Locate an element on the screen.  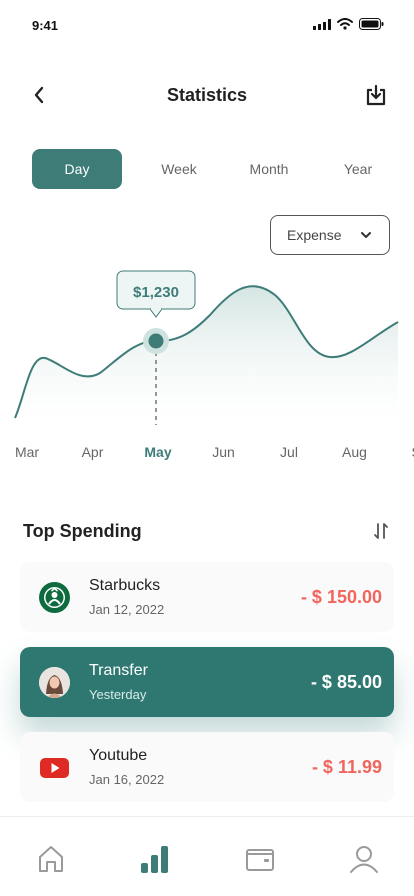
dropdown-value: Expense is located at coordinates (314, 235).